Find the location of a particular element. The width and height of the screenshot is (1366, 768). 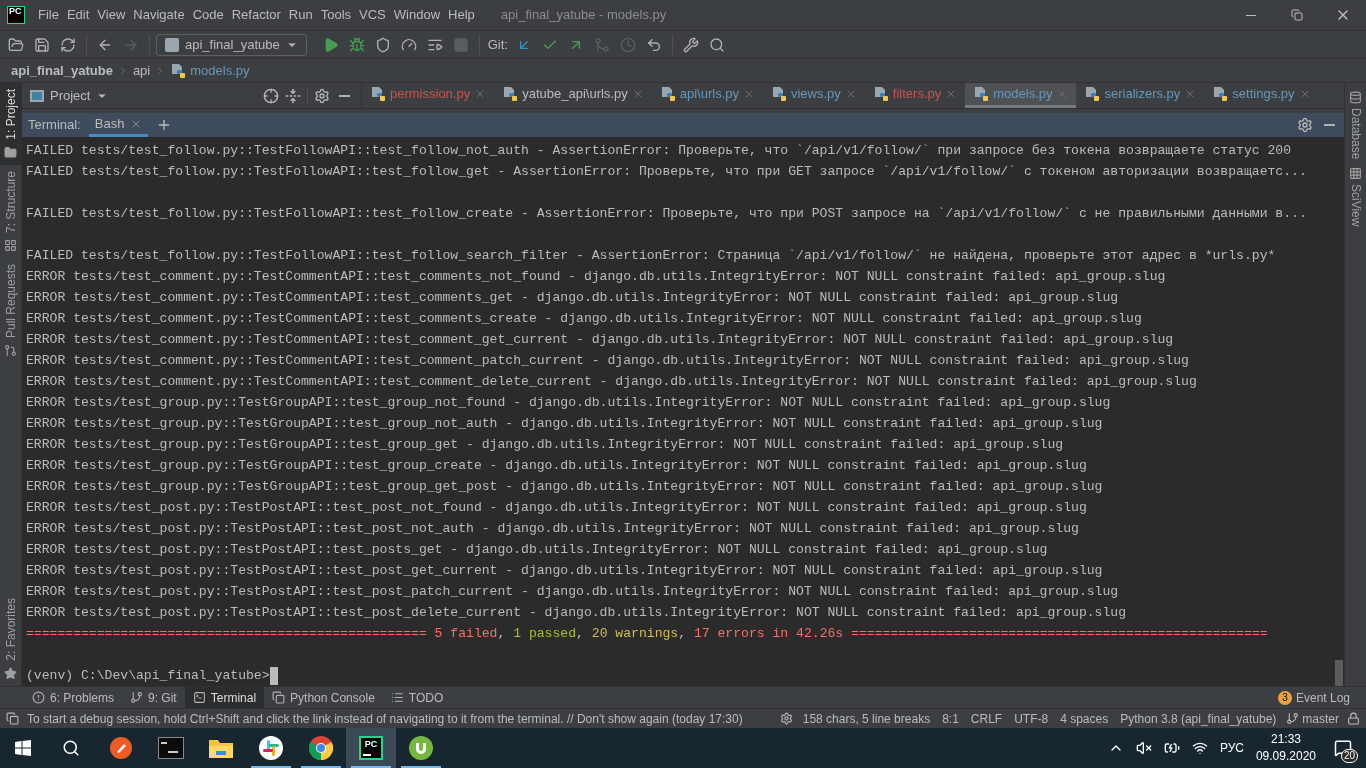

terminal-line: ERROR tests/test_comment.py::TestCommentAPI::test_comments_get - django.db.utils.IntegrityError: NOT NULL constraint failed: api_group.slug is located at coordinates (572, 298).